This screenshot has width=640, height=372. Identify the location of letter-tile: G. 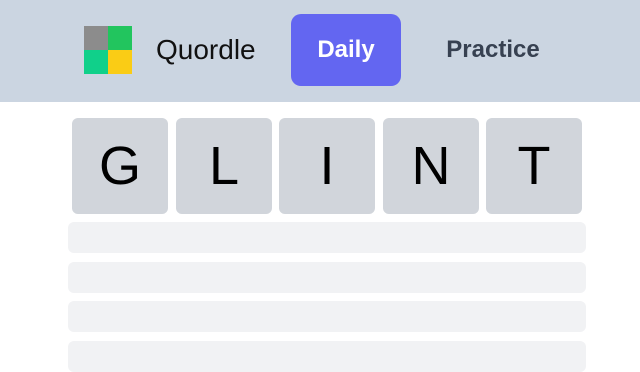
(120, 166).